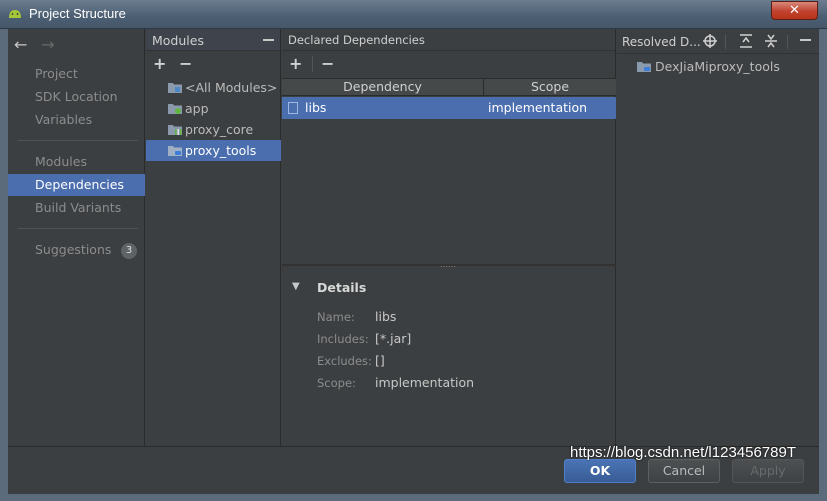 The image size is (827, 501). I want to click on module-item-proxy-core: proxy_core, so click(213, 129).